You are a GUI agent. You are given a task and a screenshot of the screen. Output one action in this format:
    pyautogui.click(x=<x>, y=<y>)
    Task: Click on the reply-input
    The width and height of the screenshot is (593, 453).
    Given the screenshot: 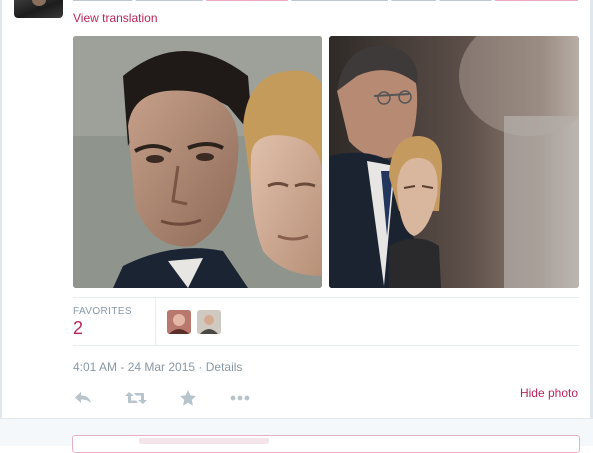 What is the action you would take?
    pyautogui.click(x=326, y=444)
    